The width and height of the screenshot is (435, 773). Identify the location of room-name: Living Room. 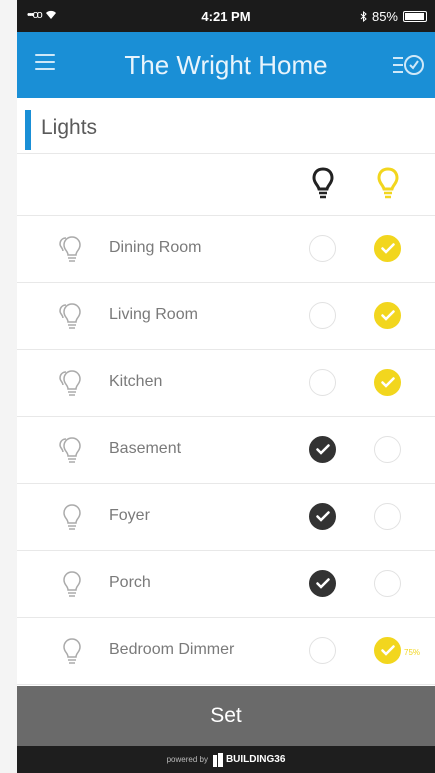
(153, 314).